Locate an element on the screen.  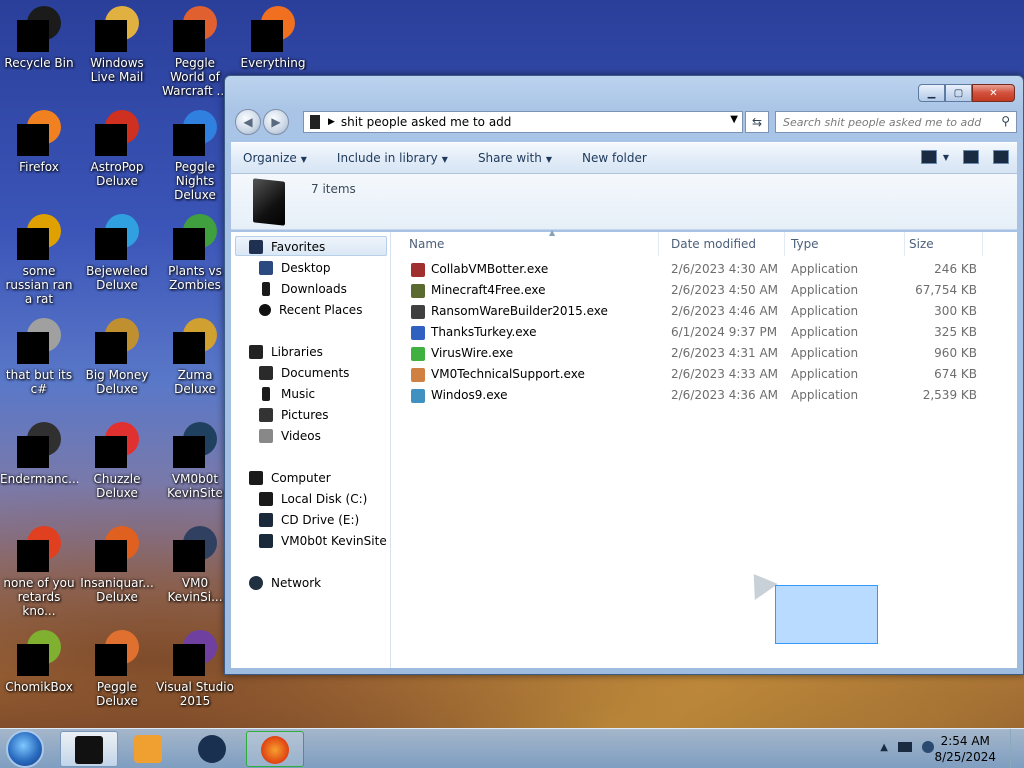
desktop-icon: Visual Studio 2015 is located at coordinates (195, 674).